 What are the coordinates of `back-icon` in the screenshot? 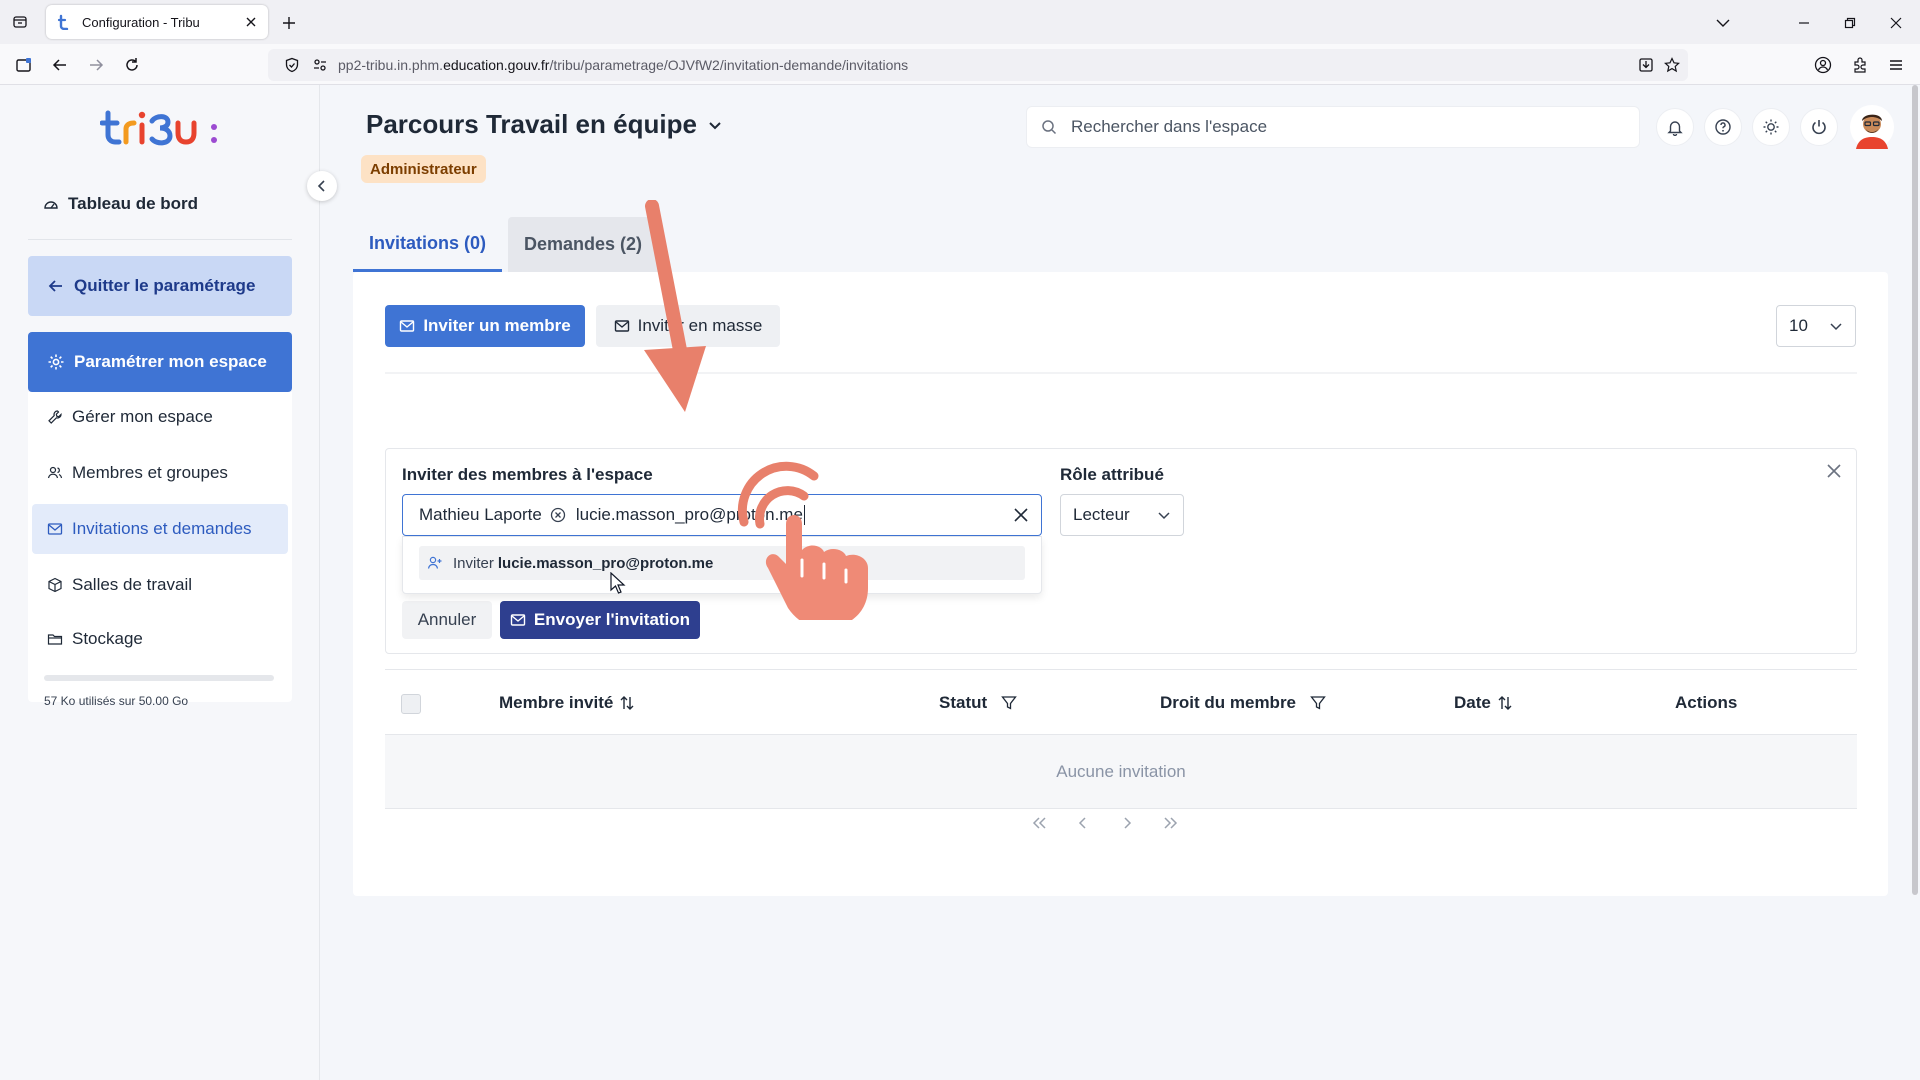 It's located at (60, 65).